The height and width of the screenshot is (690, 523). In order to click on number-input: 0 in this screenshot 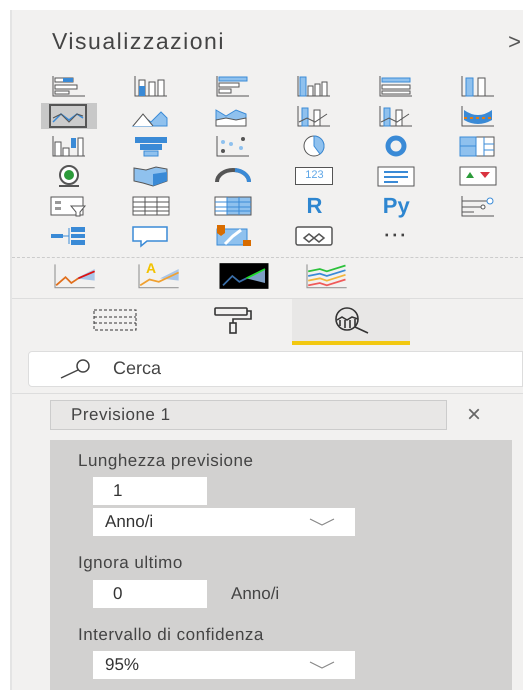, I will do `click(150, 594)`.